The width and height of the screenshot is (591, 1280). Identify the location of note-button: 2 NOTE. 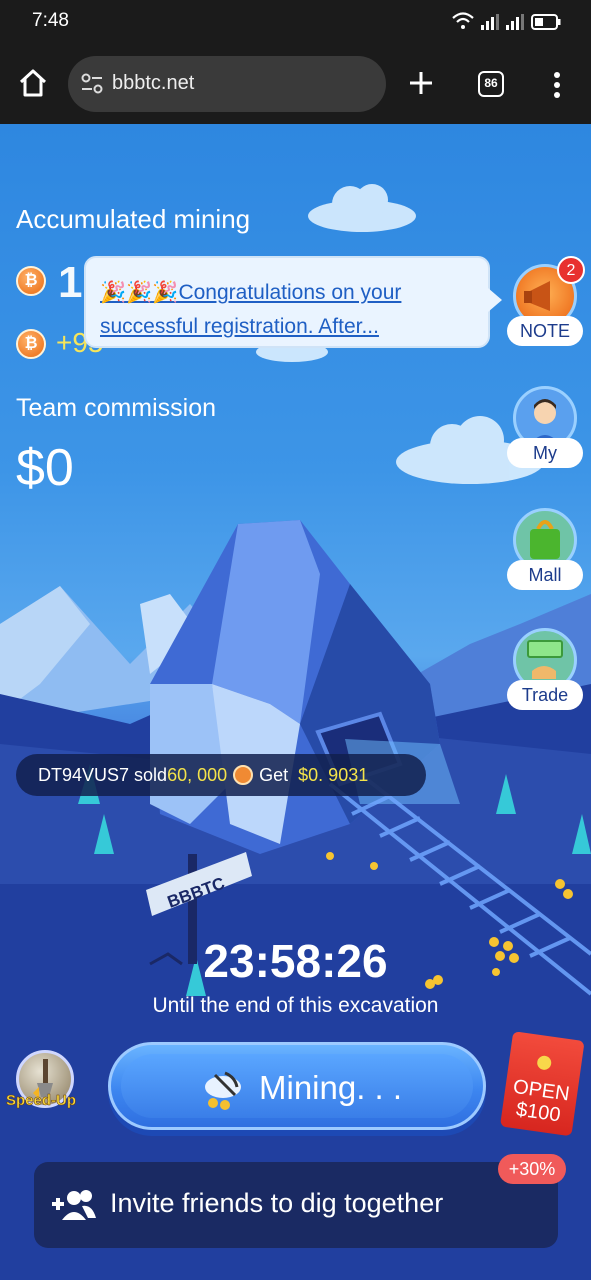
(545, 302).